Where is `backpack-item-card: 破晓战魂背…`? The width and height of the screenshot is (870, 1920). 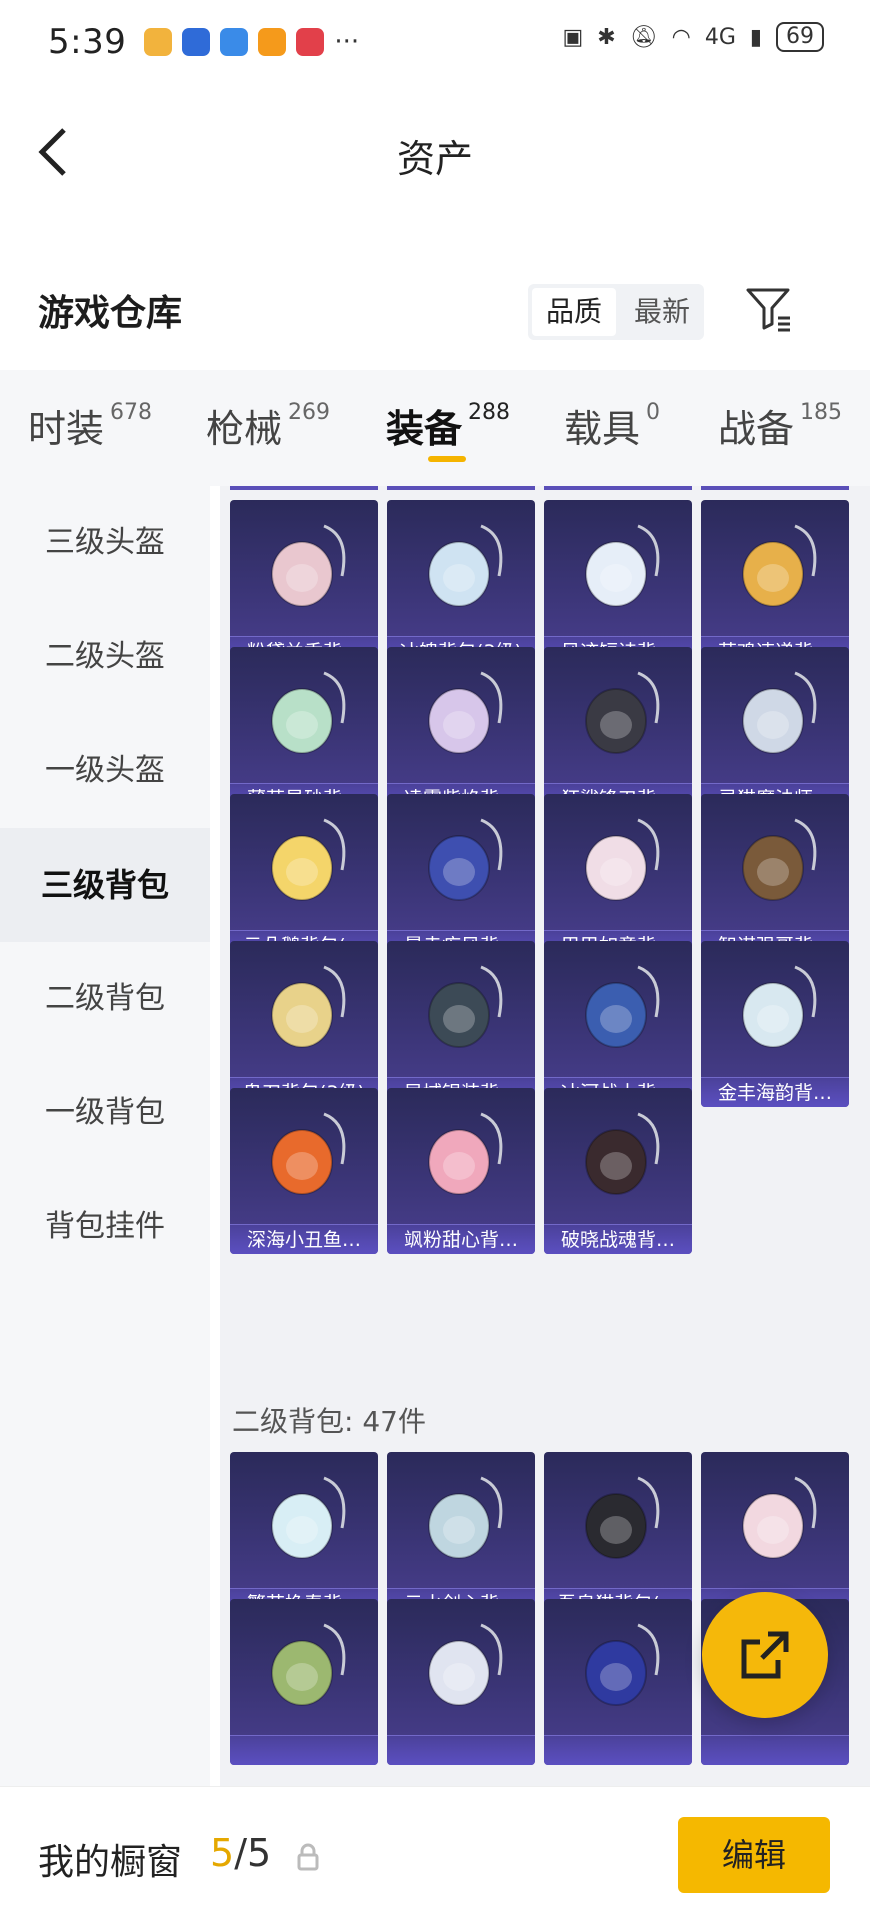 backpack-item-card: 破晓战魂背… is located at coordinates (618, 1171).